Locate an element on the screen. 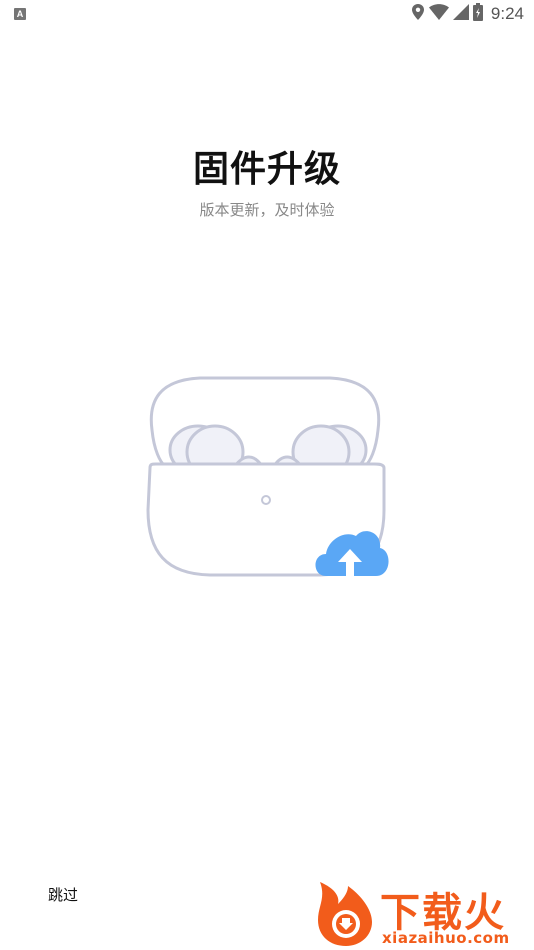  earbuds-case-illustration is located at coordinates (265, 477).